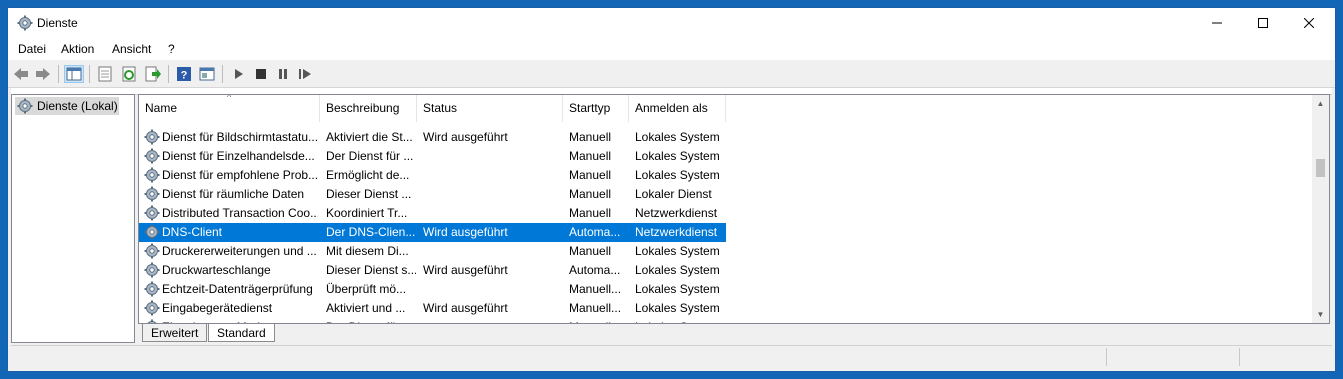 The image size is (1343, 379). What do you see at coordinates (131, 49) in the screenshot?
I see `menu-ansicht: Ansicht` at bounding box center [131, 49].